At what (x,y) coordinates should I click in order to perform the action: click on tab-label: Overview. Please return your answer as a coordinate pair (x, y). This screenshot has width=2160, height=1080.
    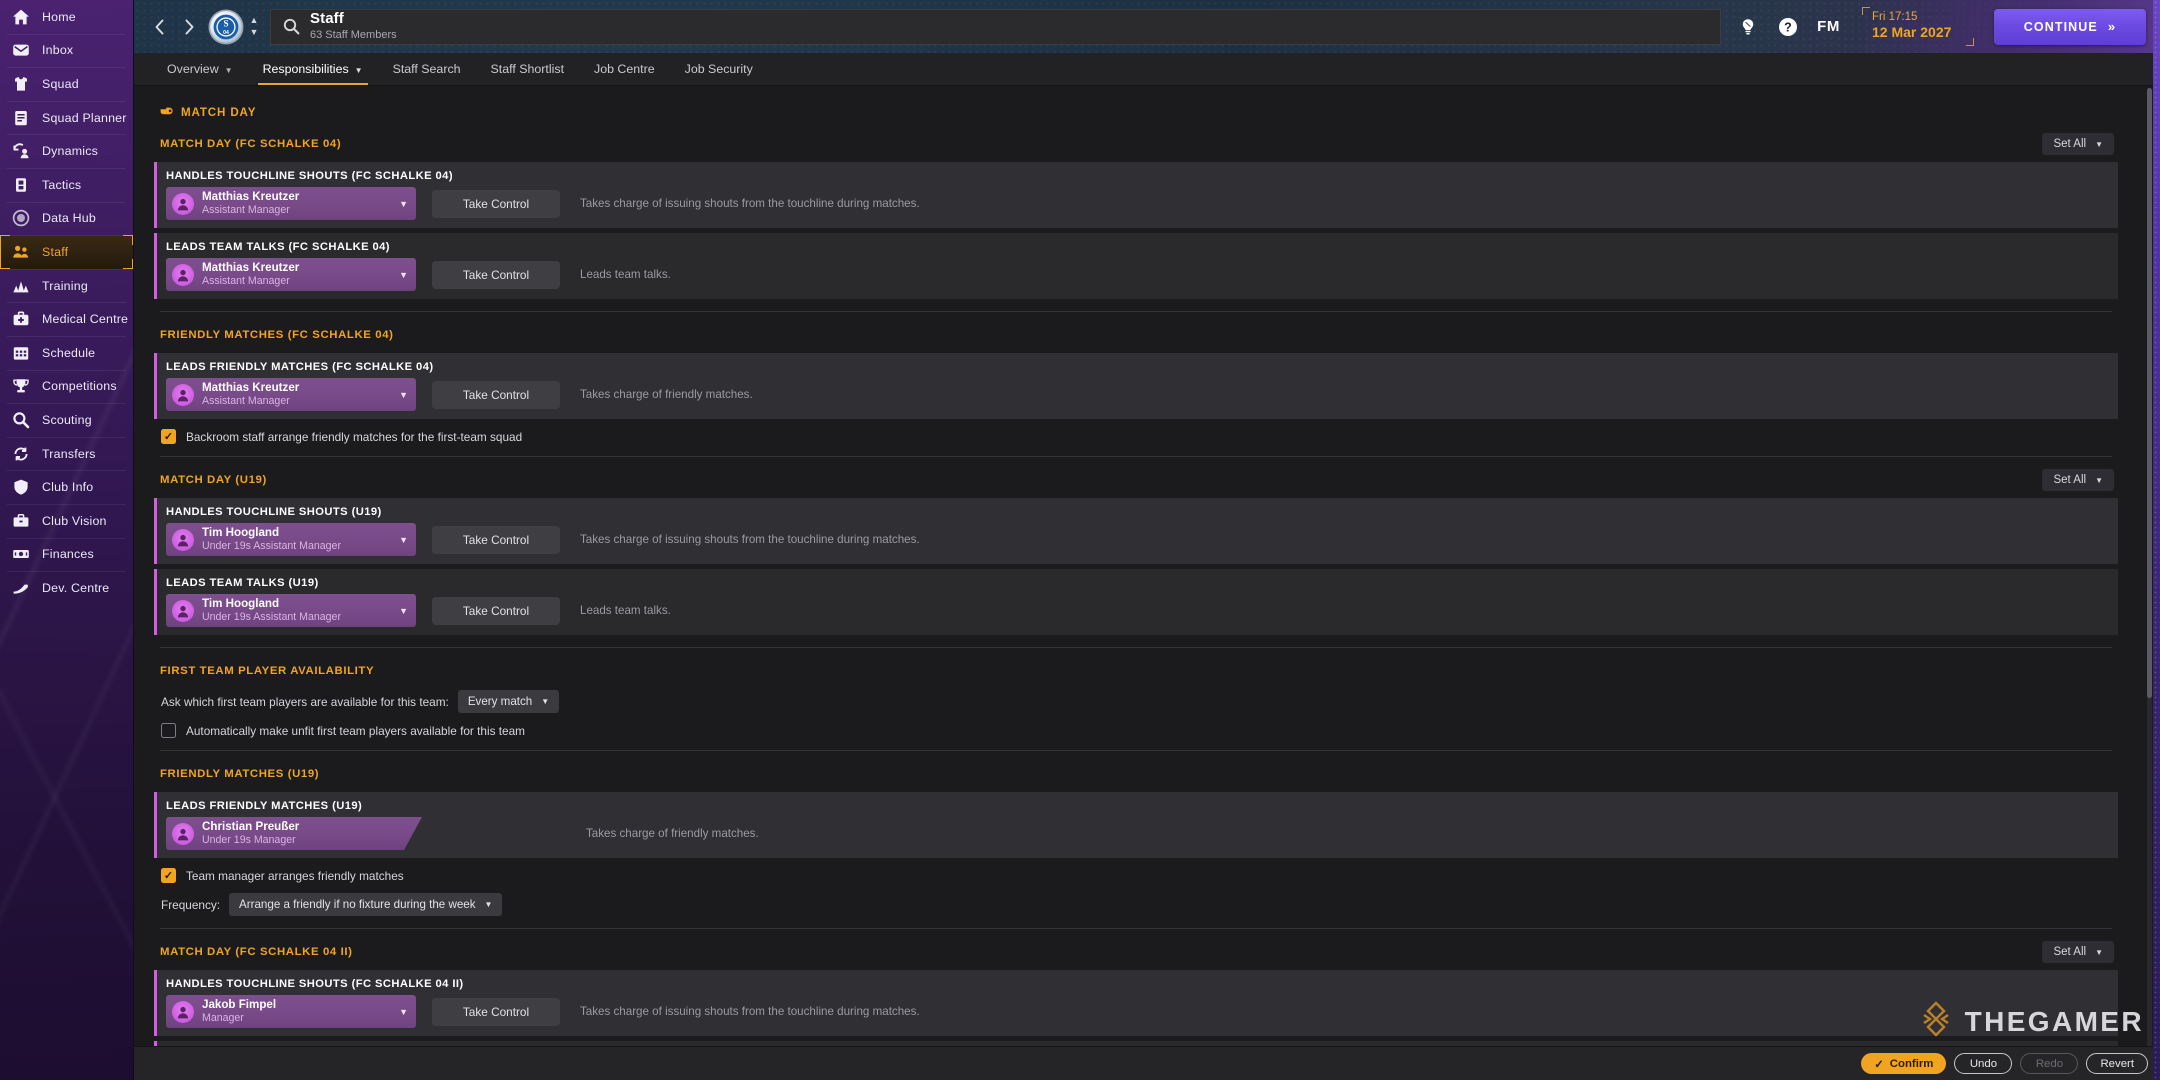
    Looking at the image, I should click on (193, 69).